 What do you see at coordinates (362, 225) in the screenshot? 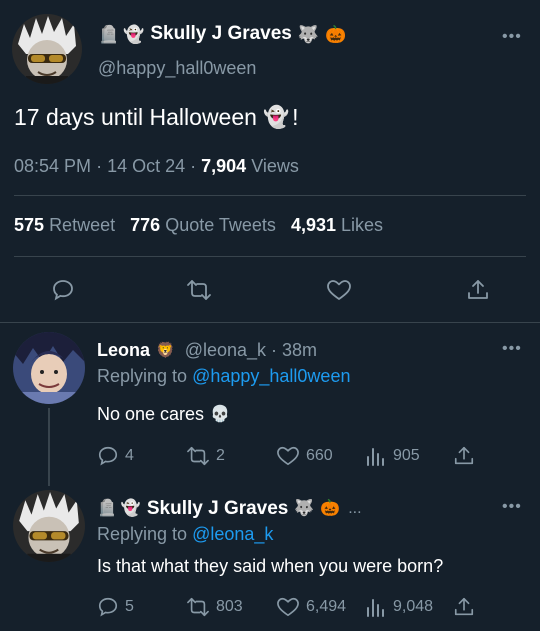
I see `likes-label: Likes` at bounding box center [362, 225].